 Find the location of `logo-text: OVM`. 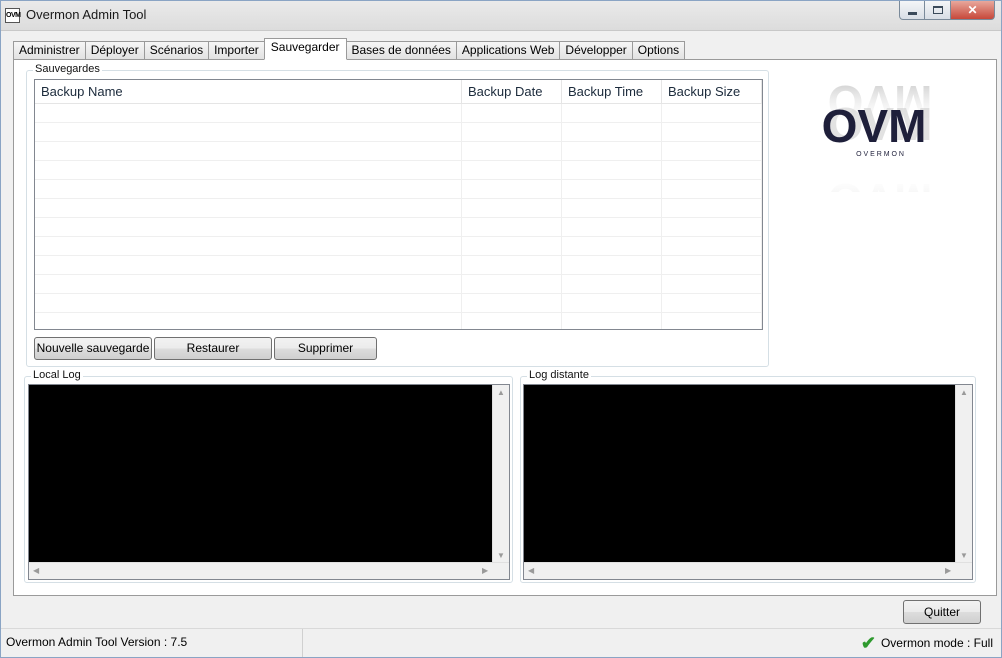

logo-text: OVM is located at coordinates (874, 126).